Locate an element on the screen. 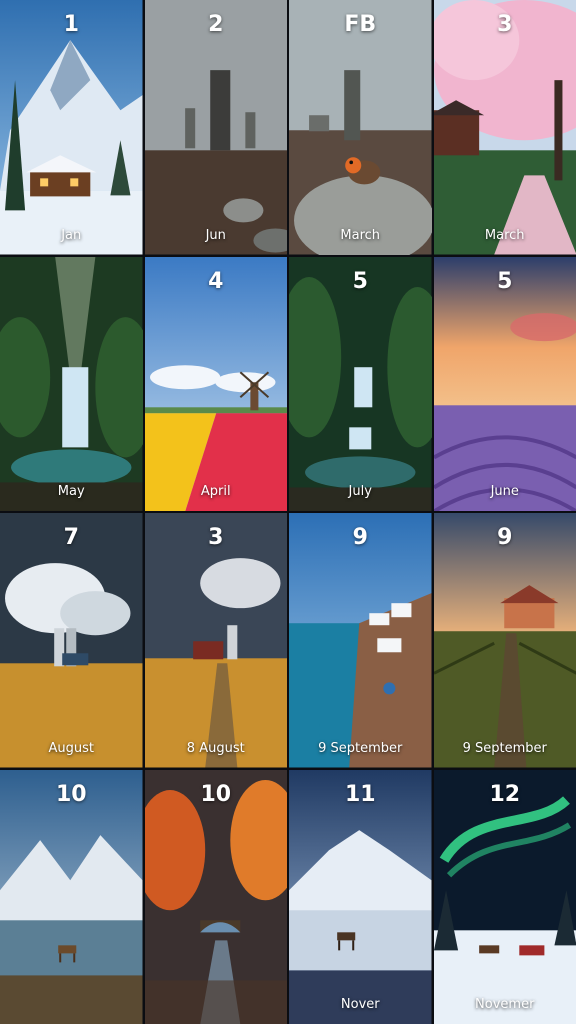 The height and width of the screenshot is (1024, 576). tile-11: 9 9 September is located at coordinates (360, 640).